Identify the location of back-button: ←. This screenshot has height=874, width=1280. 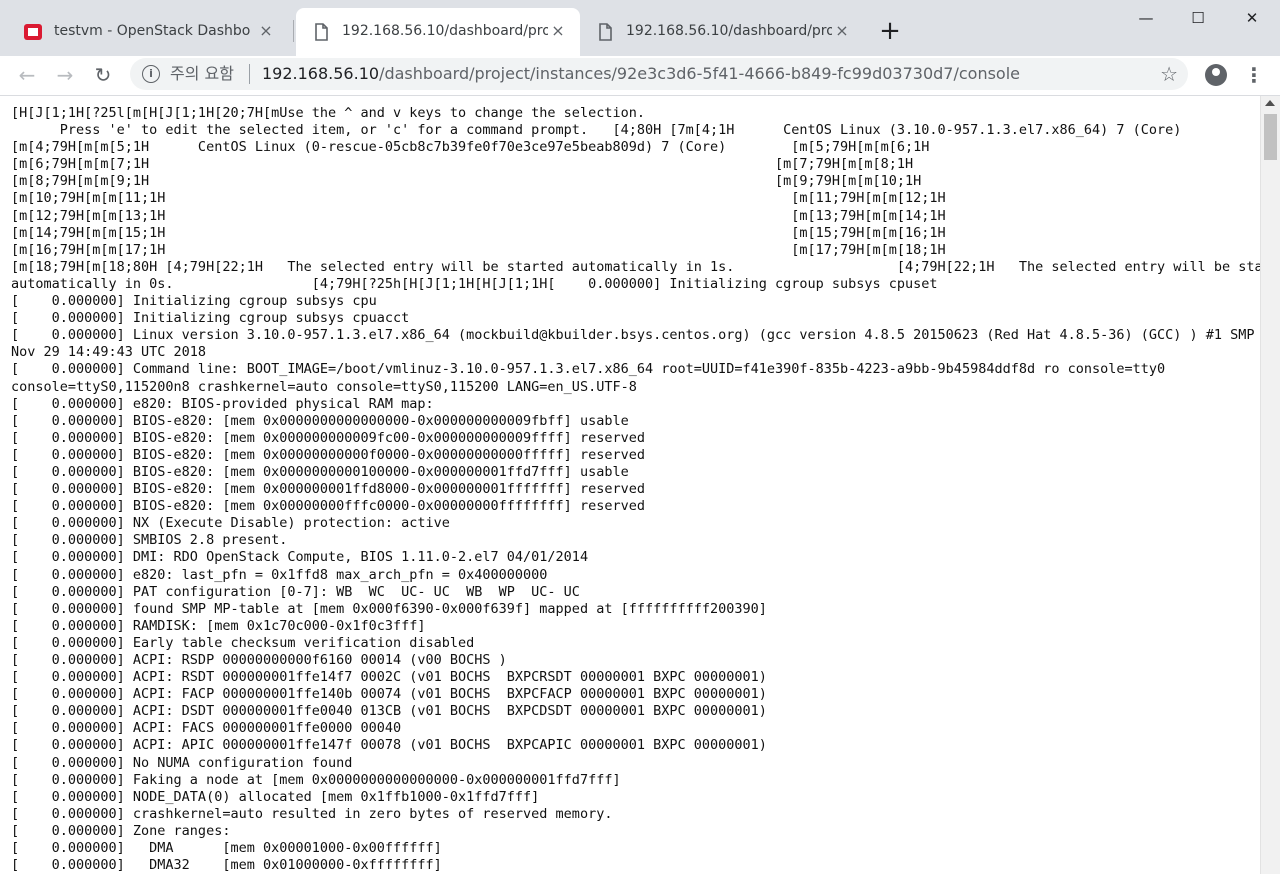
(27, 75).